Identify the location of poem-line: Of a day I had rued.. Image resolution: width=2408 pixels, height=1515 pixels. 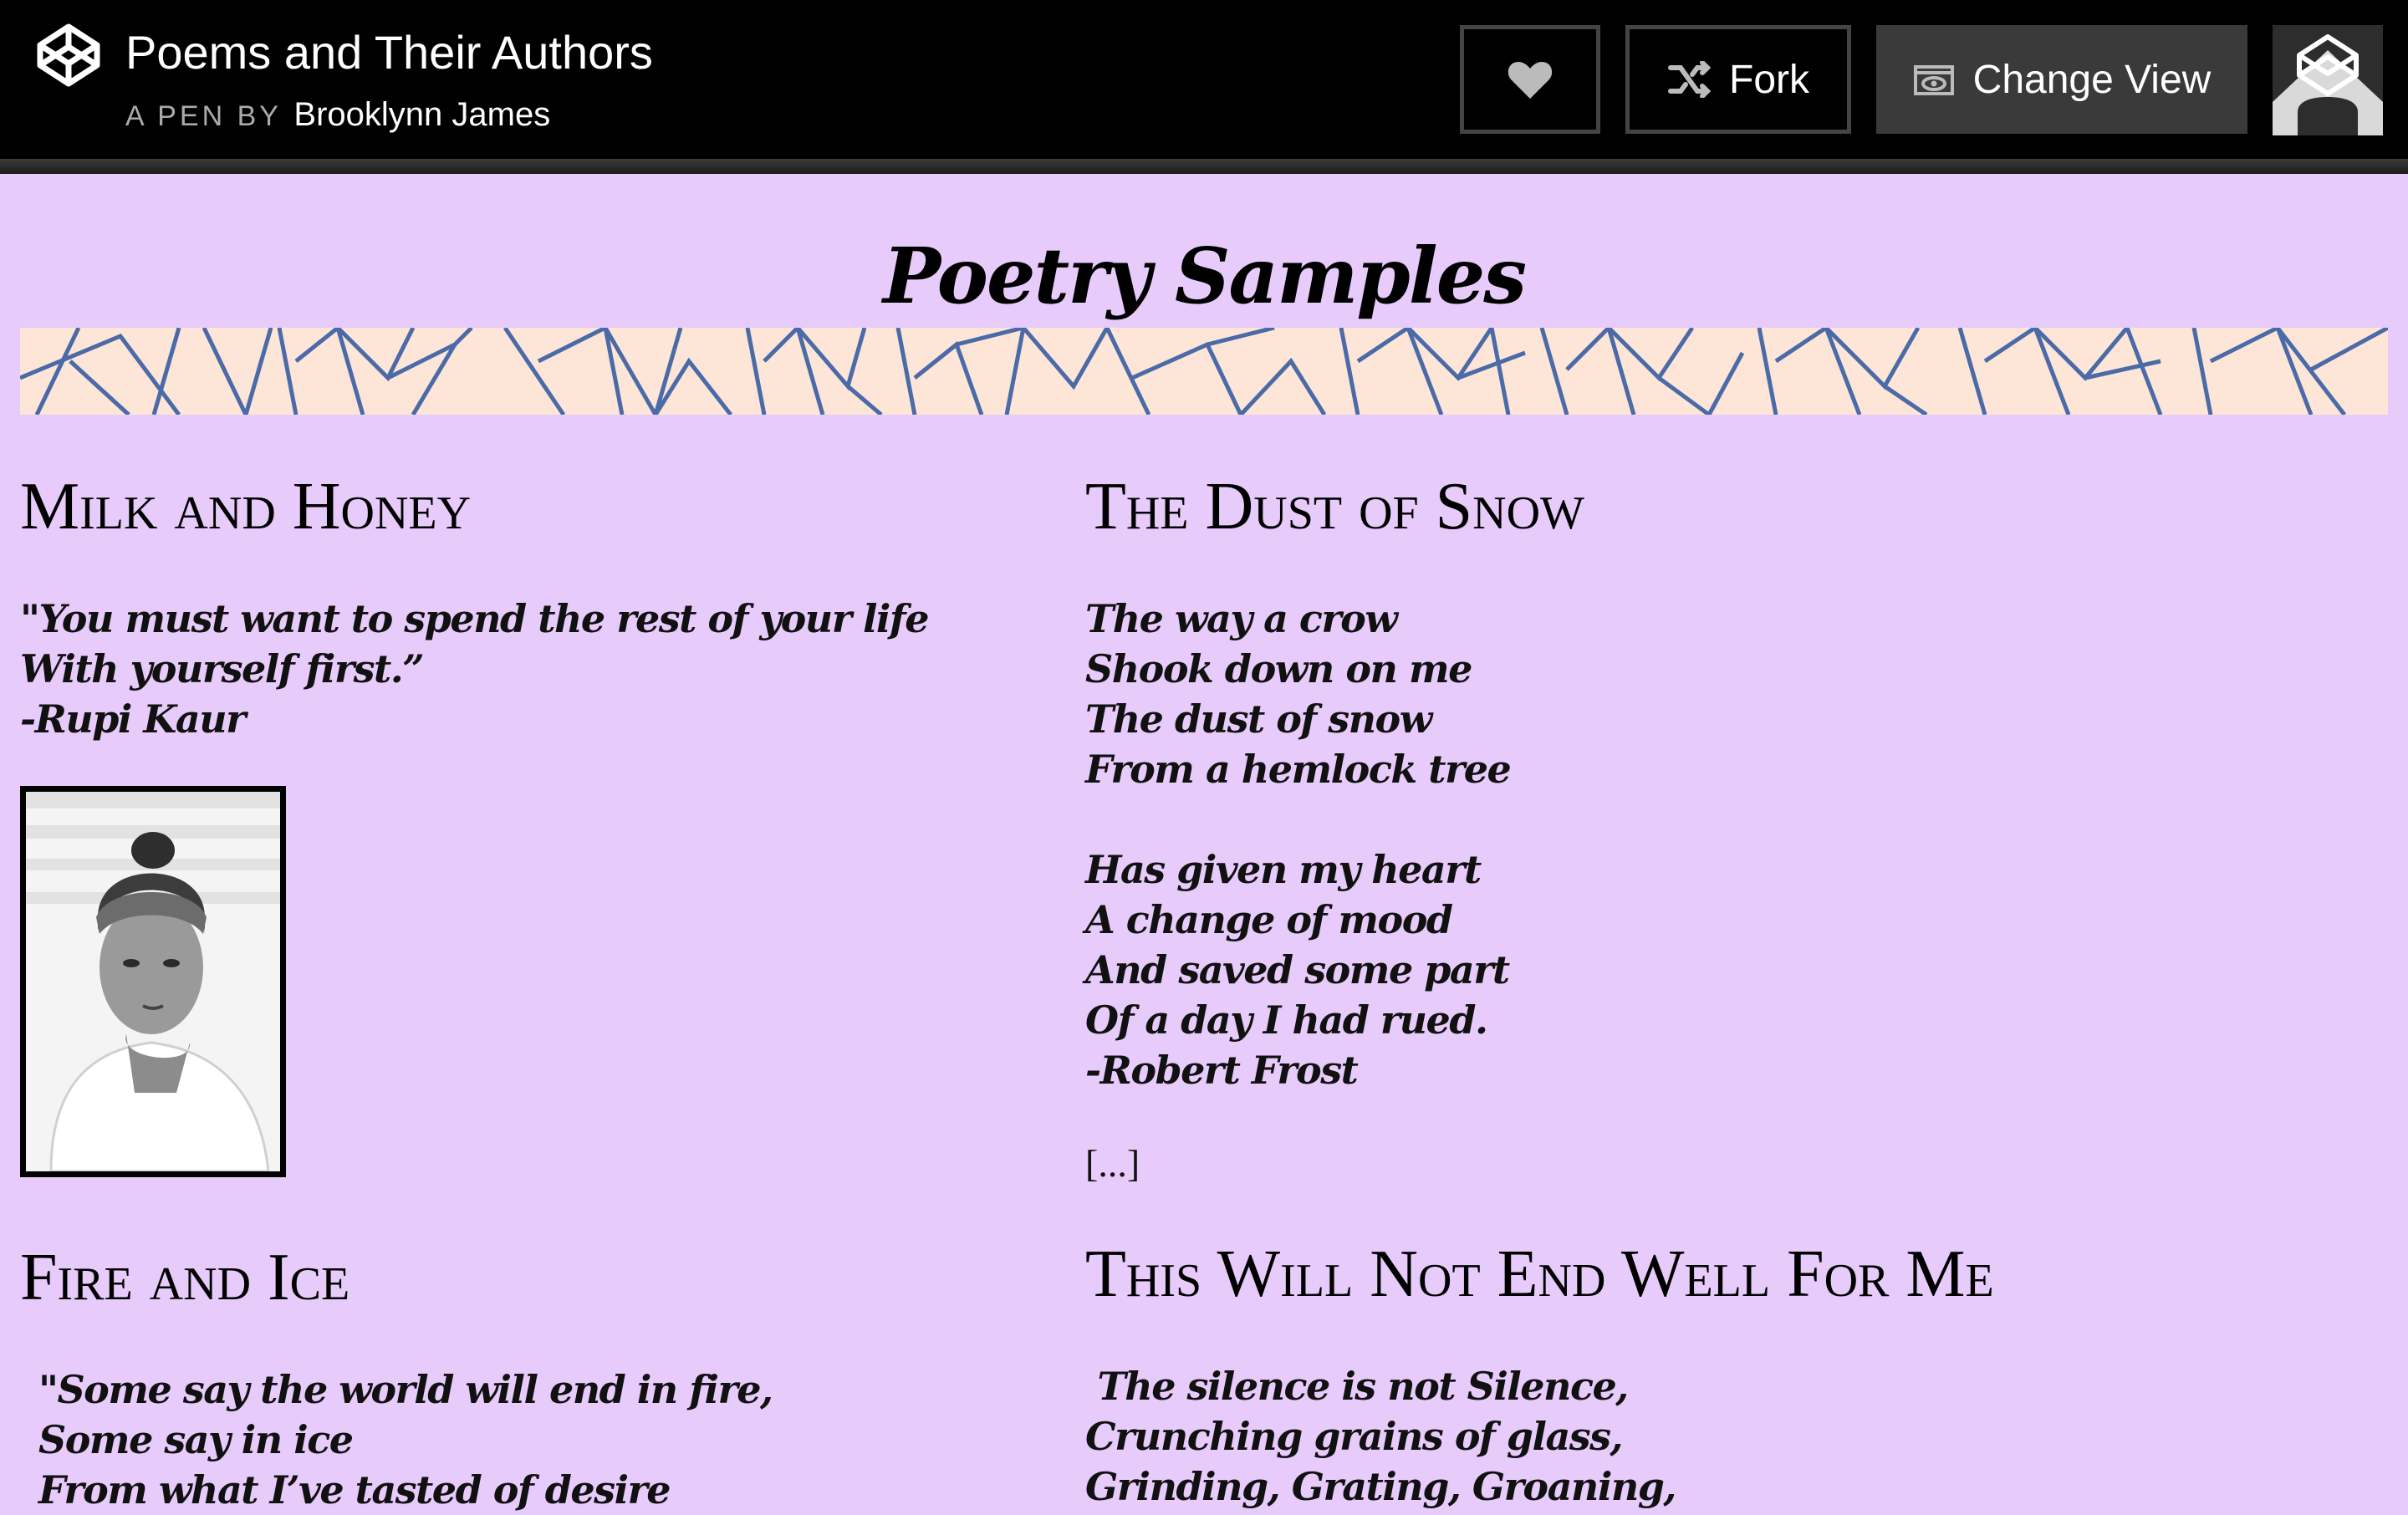
(1286, 1020).